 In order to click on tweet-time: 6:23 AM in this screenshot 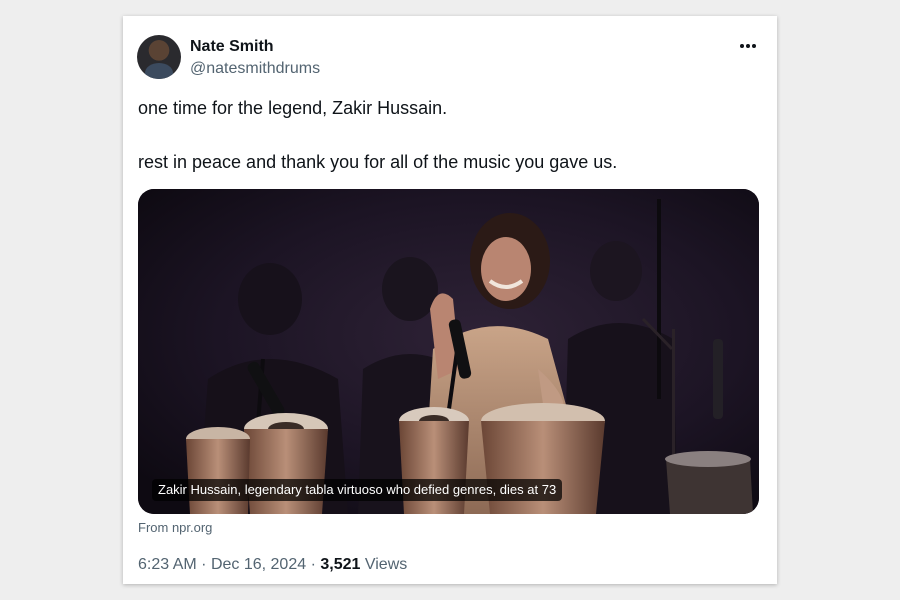, I will do `click(167, 564)`.